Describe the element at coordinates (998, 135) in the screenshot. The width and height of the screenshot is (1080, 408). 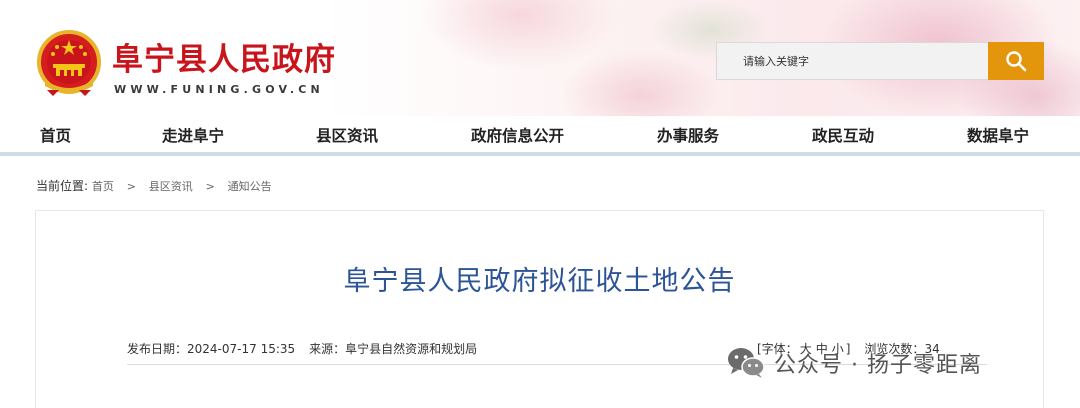
I see `nav-item-data-funing: 数据阜宁` at that location.